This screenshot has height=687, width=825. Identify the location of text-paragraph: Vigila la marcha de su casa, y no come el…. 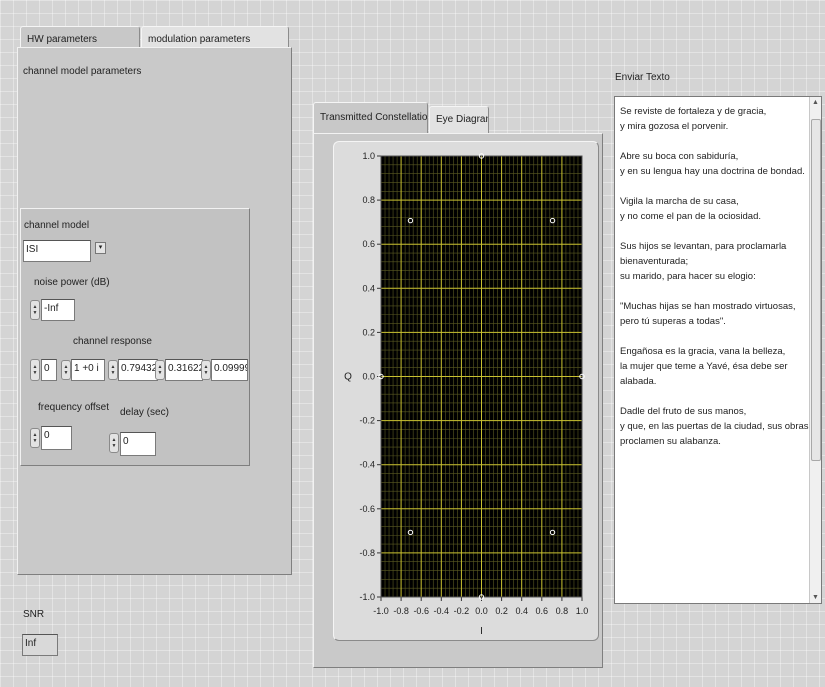
(716, 209).